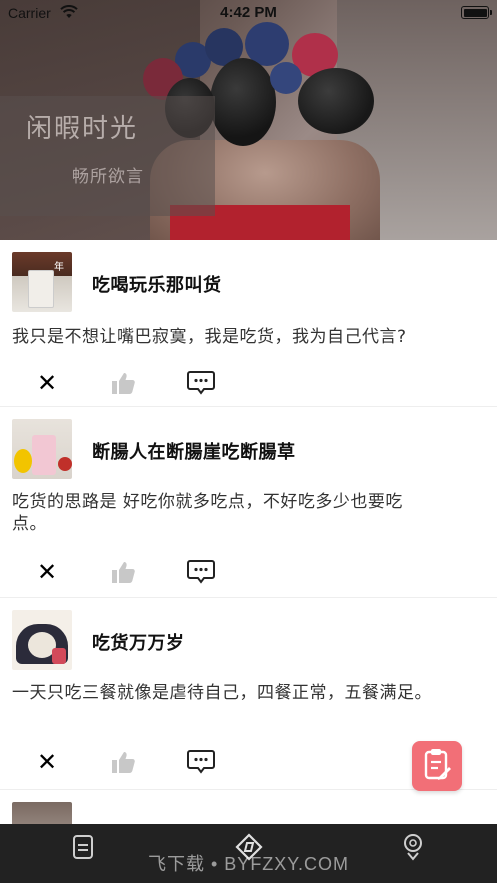 The height and width of the screenshot is (883, 497). I want to click on post-title: 断腸人在断腸崖吃断腸草, so click(194, 452).